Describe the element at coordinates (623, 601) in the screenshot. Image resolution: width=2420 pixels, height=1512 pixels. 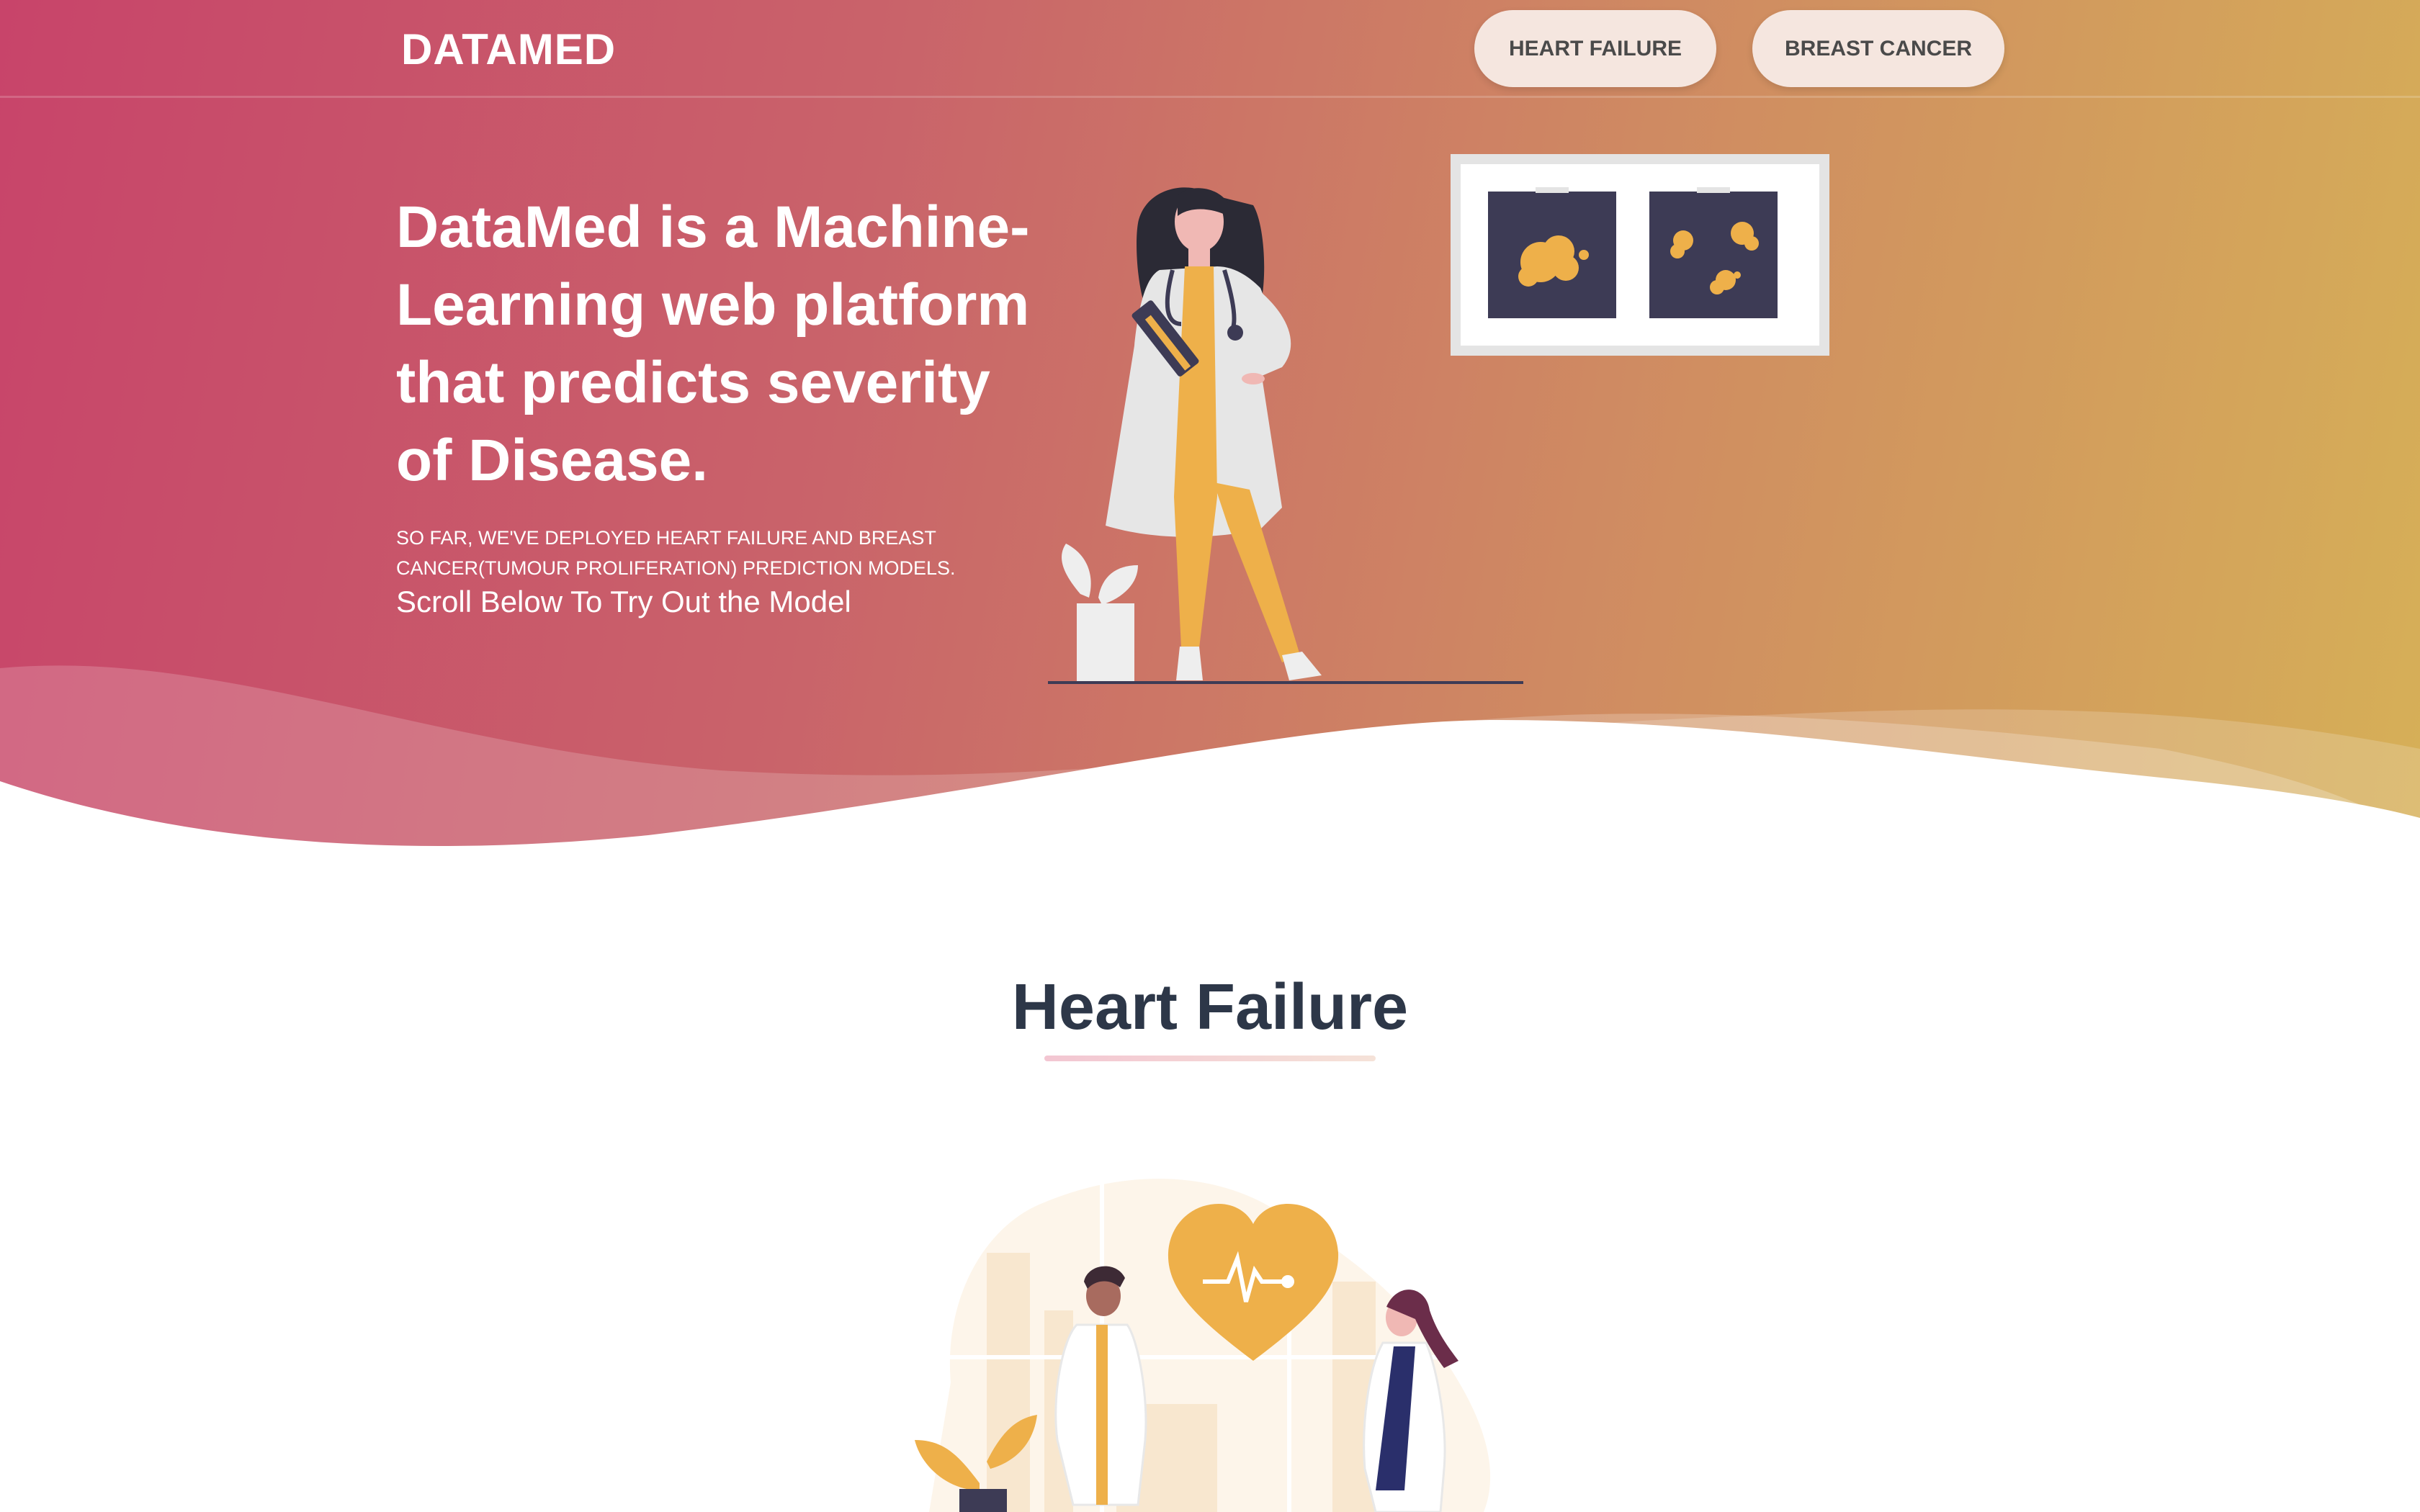
I see `scroll-cta-text: Scroll Below To Try Out the Model` at that location.